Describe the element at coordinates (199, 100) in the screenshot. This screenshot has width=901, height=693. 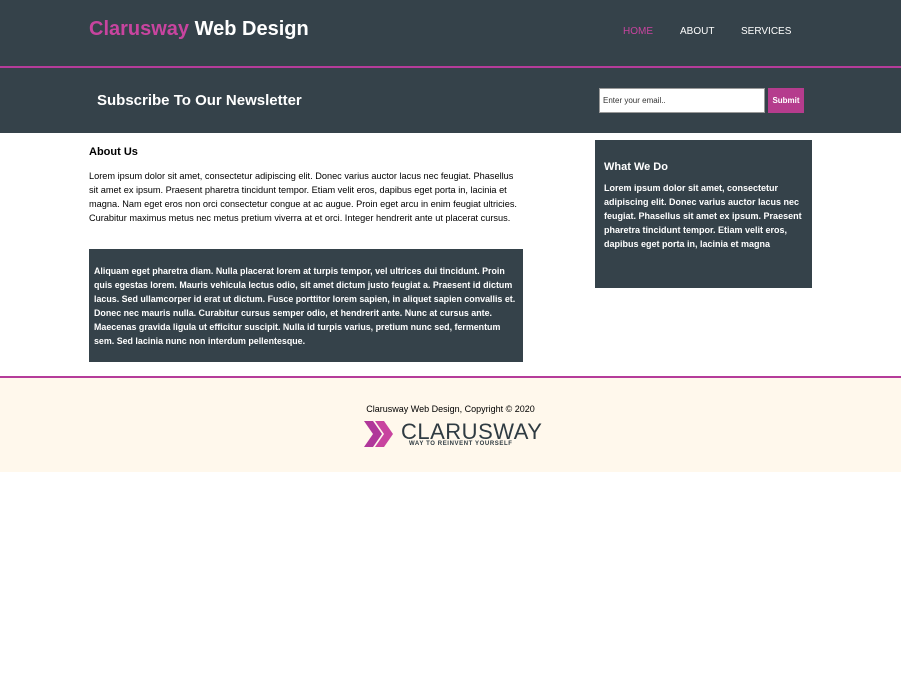
I see `newsletter-title: Subscribe To Our Newsletter` at that location.